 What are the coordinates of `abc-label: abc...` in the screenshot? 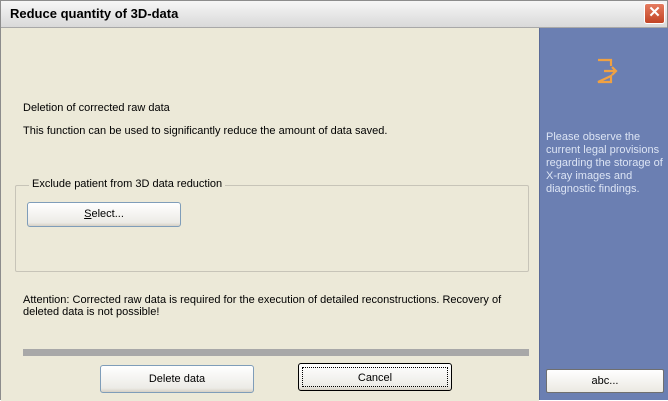 It's located at (605, 381).